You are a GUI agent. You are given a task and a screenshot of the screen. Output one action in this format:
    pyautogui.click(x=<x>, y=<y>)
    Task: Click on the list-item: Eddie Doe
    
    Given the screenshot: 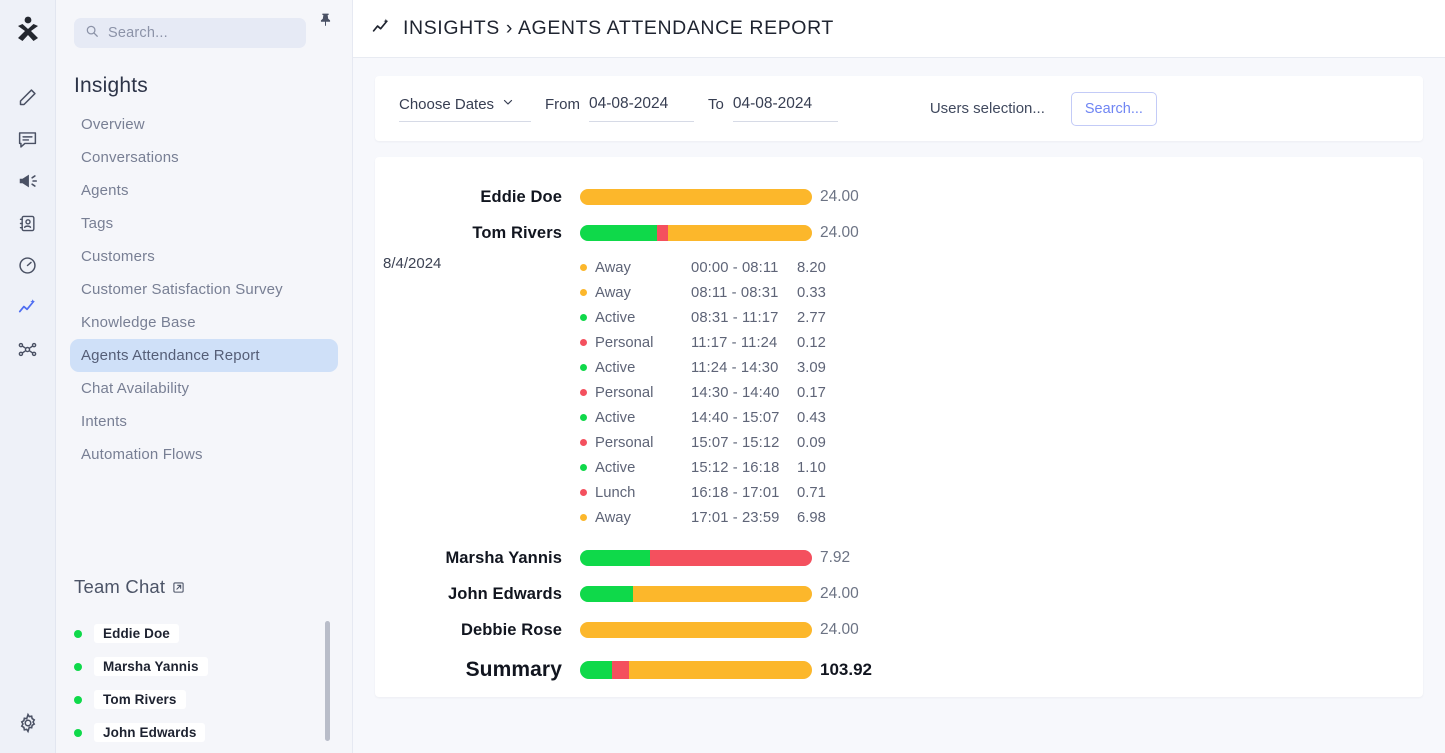 What is the action you would take?
    pyautogui.click(x=213, y=633)
    